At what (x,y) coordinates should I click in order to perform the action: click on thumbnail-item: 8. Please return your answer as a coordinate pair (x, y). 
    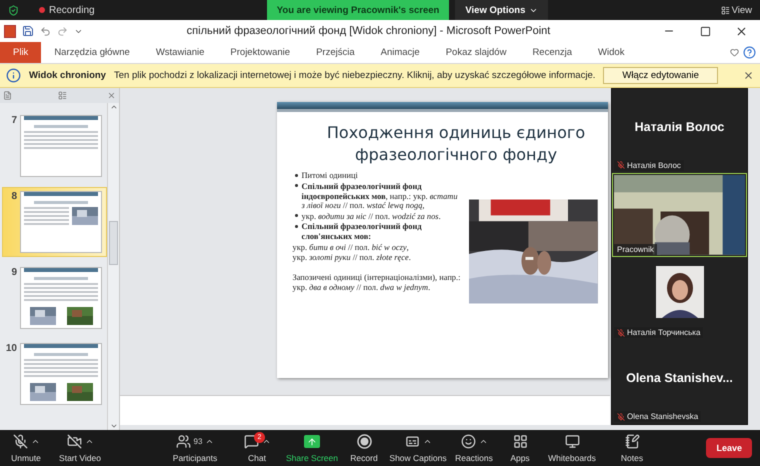
    Looking at the image, I should click on (54, 222).